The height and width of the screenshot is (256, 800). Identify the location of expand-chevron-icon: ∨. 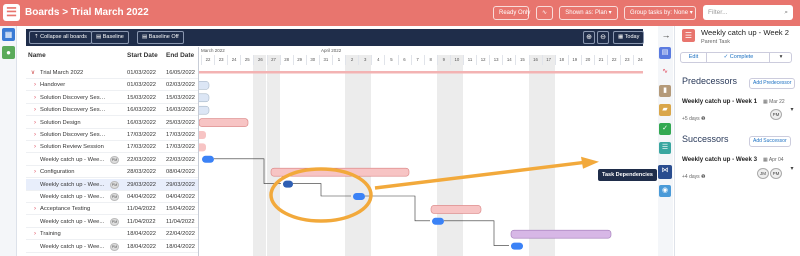
(33, 73).